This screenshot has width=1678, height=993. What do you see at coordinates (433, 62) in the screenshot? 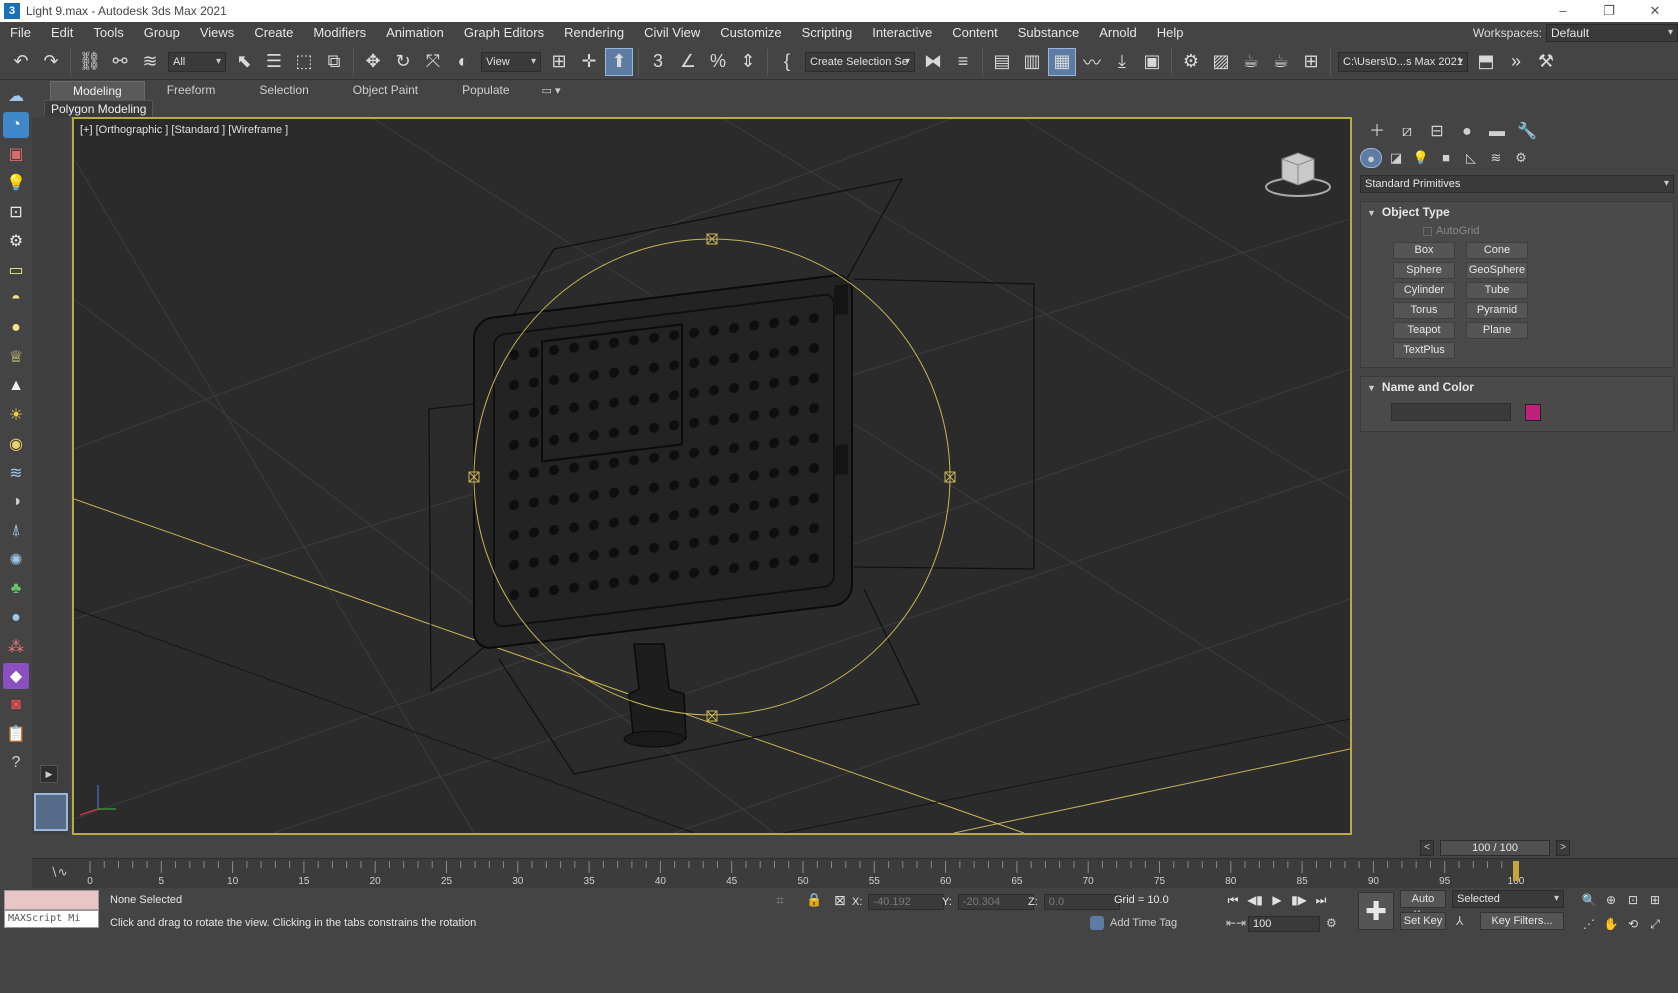
I see `scale-icon: ⤧` at bounding box center [433, 62].